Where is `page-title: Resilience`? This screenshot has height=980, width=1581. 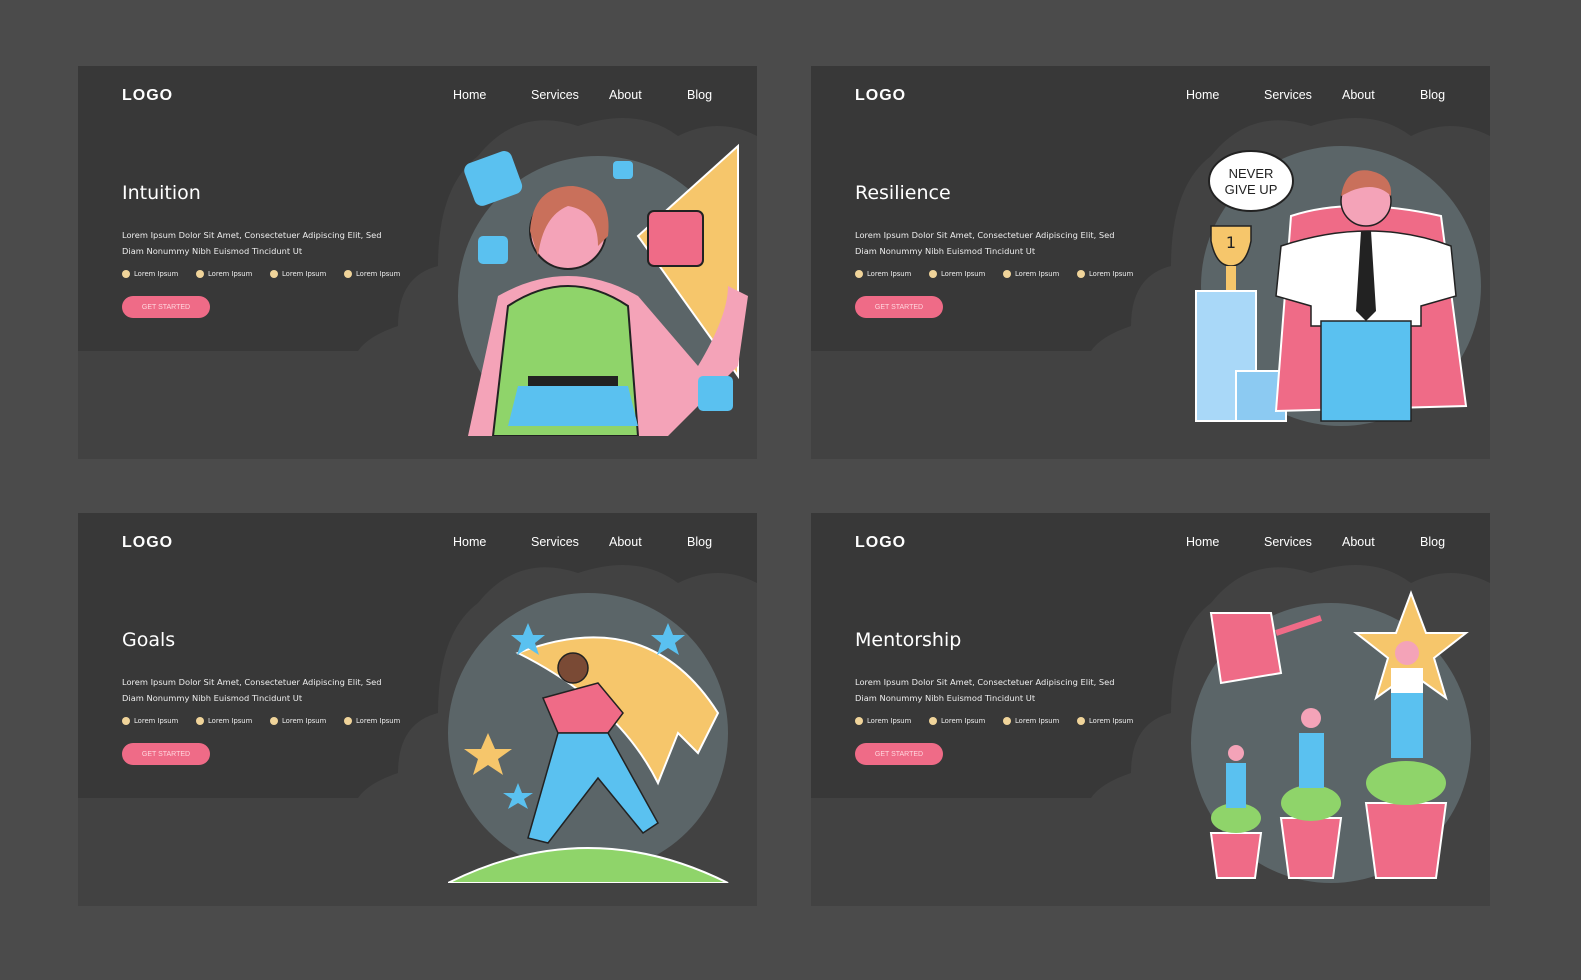
page-title: Resilience is located at coordinates (903, 193).